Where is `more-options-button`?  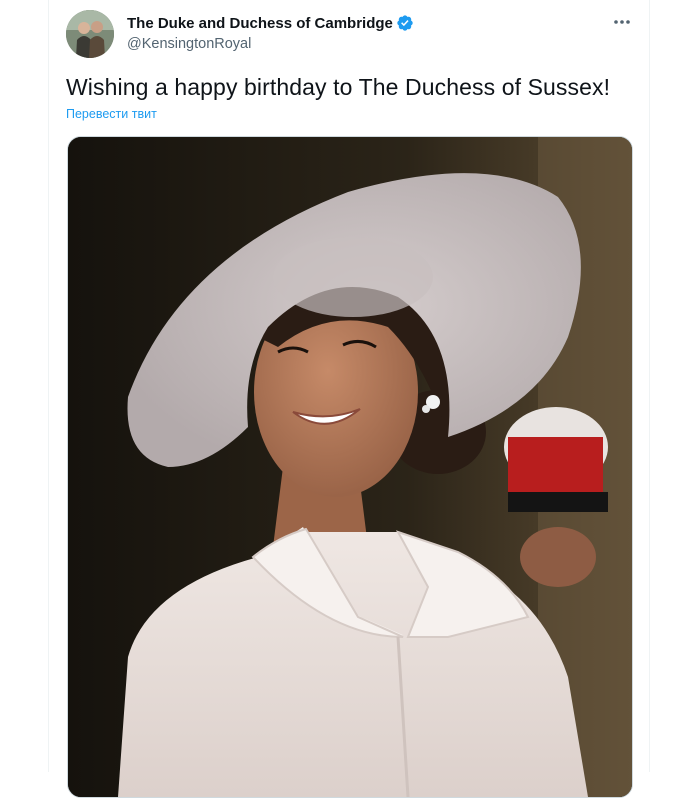
more-options-button is located at coordinates (622, 21).